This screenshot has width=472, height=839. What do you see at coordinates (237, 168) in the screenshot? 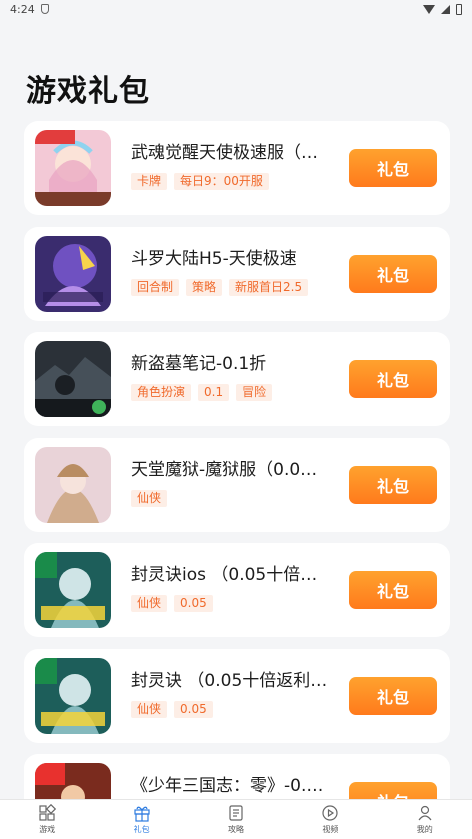
I see `game-card: 武魂觉醒天使极速服（… 卡牌 每日9：00开服 礼包` at bounding box center [237, 168].